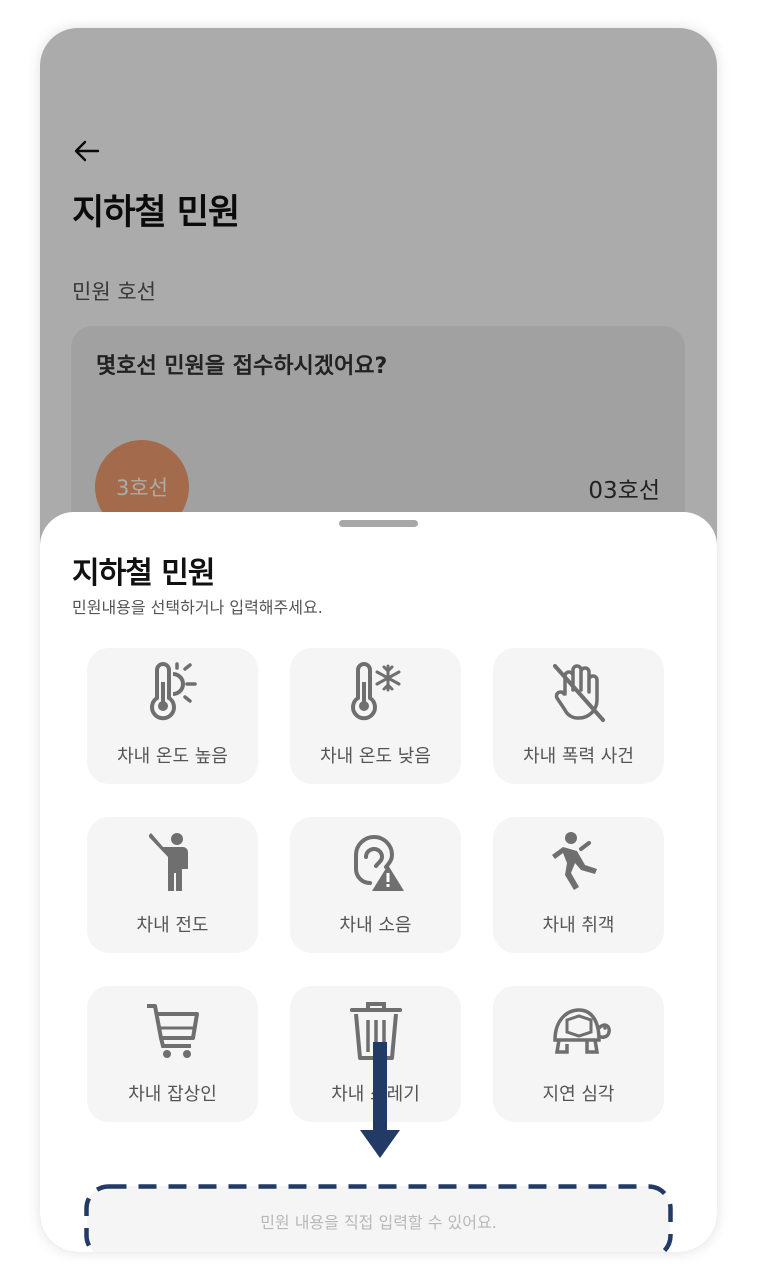  I want to click on complaint-text-field, so click(378, 1219).